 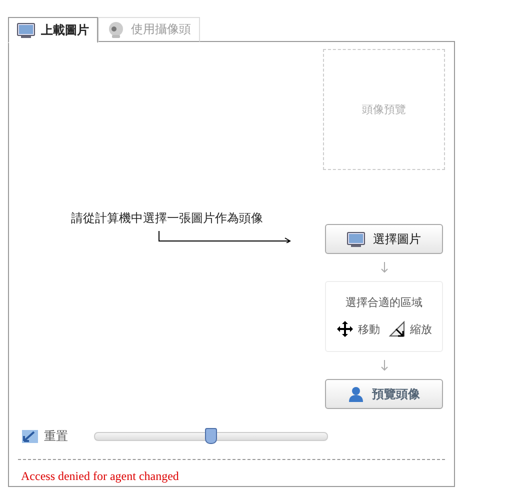 I want to click on select-image-button: 選擇圖片, so click(x=384, y=239).